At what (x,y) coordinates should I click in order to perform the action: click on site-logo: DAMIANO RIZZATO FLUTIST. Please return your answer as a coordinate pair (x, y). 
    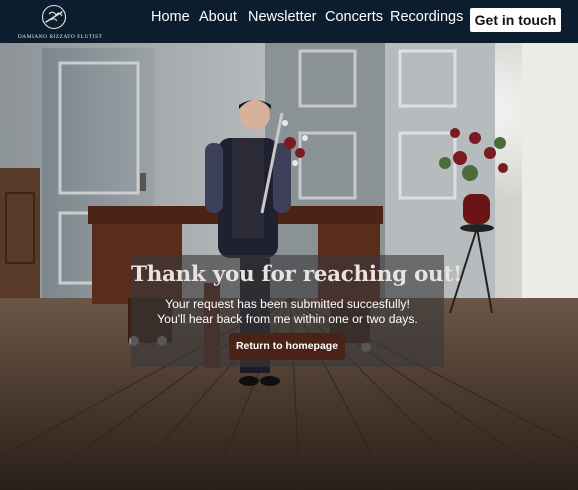
    Looking at the image, I should click on (60, 23).